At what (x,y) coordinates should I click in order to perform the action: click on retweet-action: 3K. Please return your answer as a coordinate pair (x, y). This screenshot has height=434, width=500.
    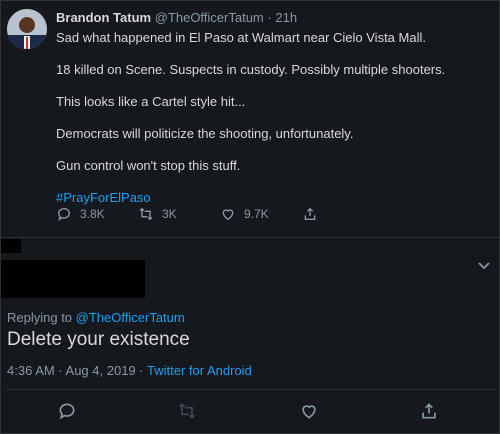
    Looking at the image, I should click on (157, 214).